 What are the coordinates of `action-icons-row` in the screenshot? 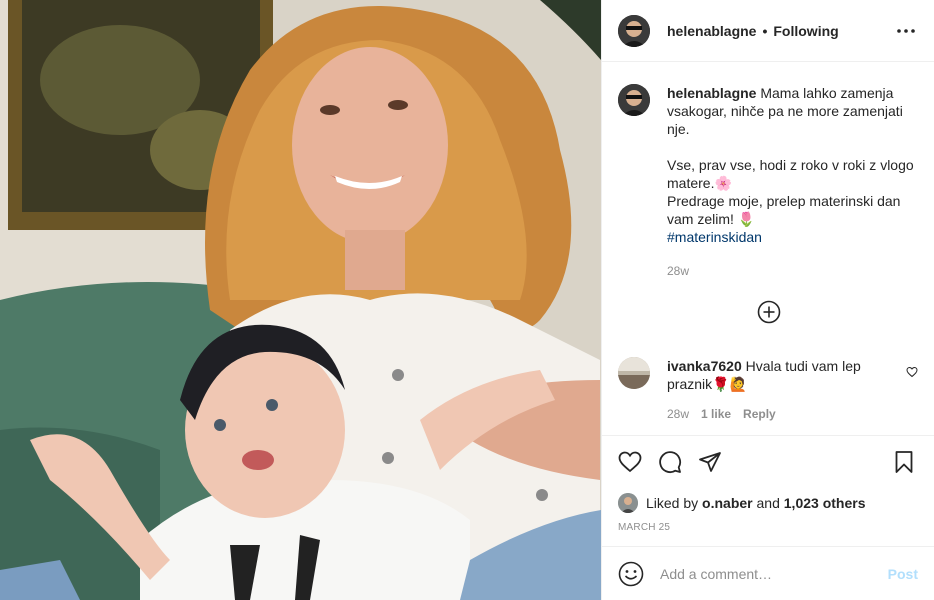 It's located at (768, 462).